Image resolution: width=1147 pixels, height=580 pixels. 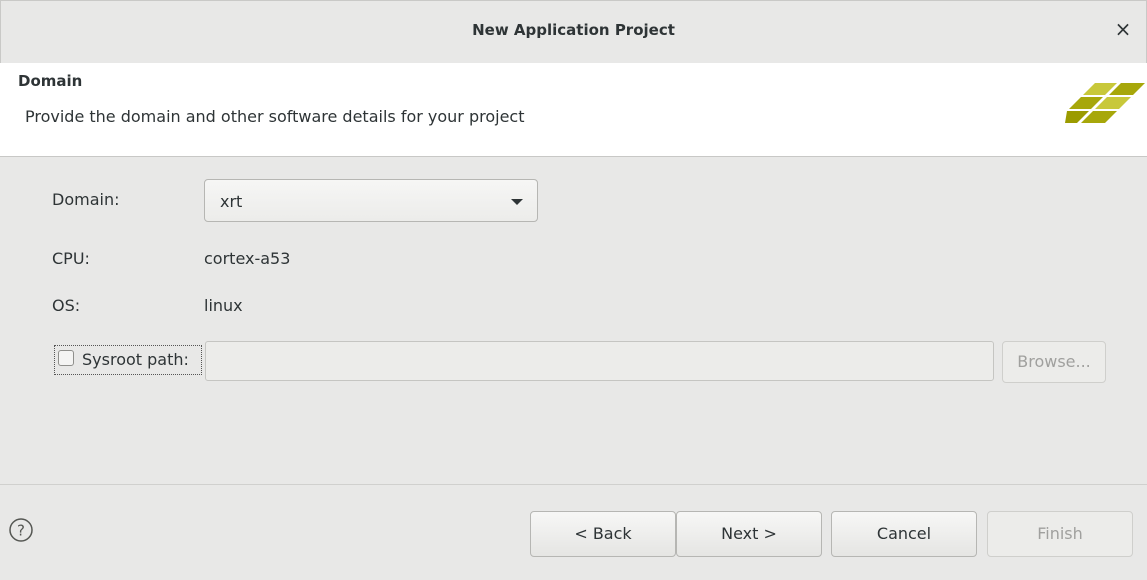 I want to click on domain-select: xrt, so click(x=371, y=200).